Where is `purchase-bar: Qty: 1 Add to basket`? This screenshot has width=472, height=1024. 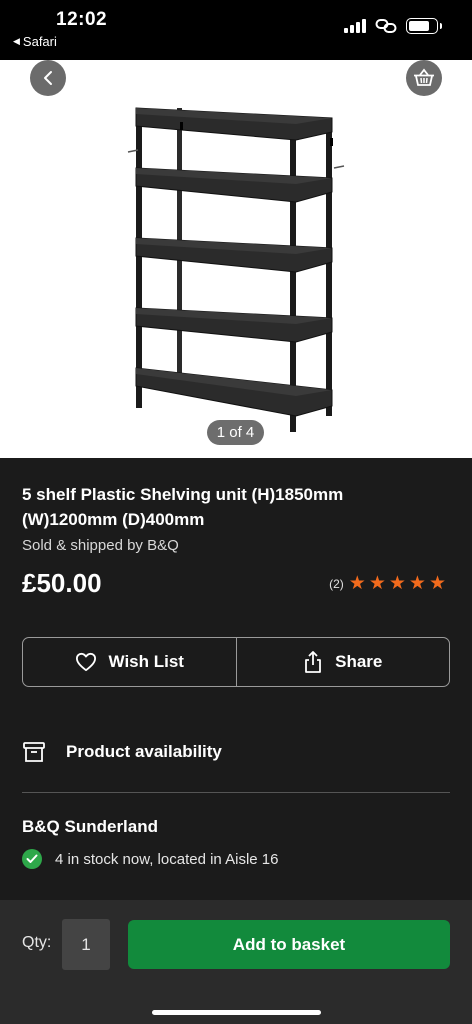
purchase-bar: Qty: 1 Add to basket is located at coordinates (236, 962).